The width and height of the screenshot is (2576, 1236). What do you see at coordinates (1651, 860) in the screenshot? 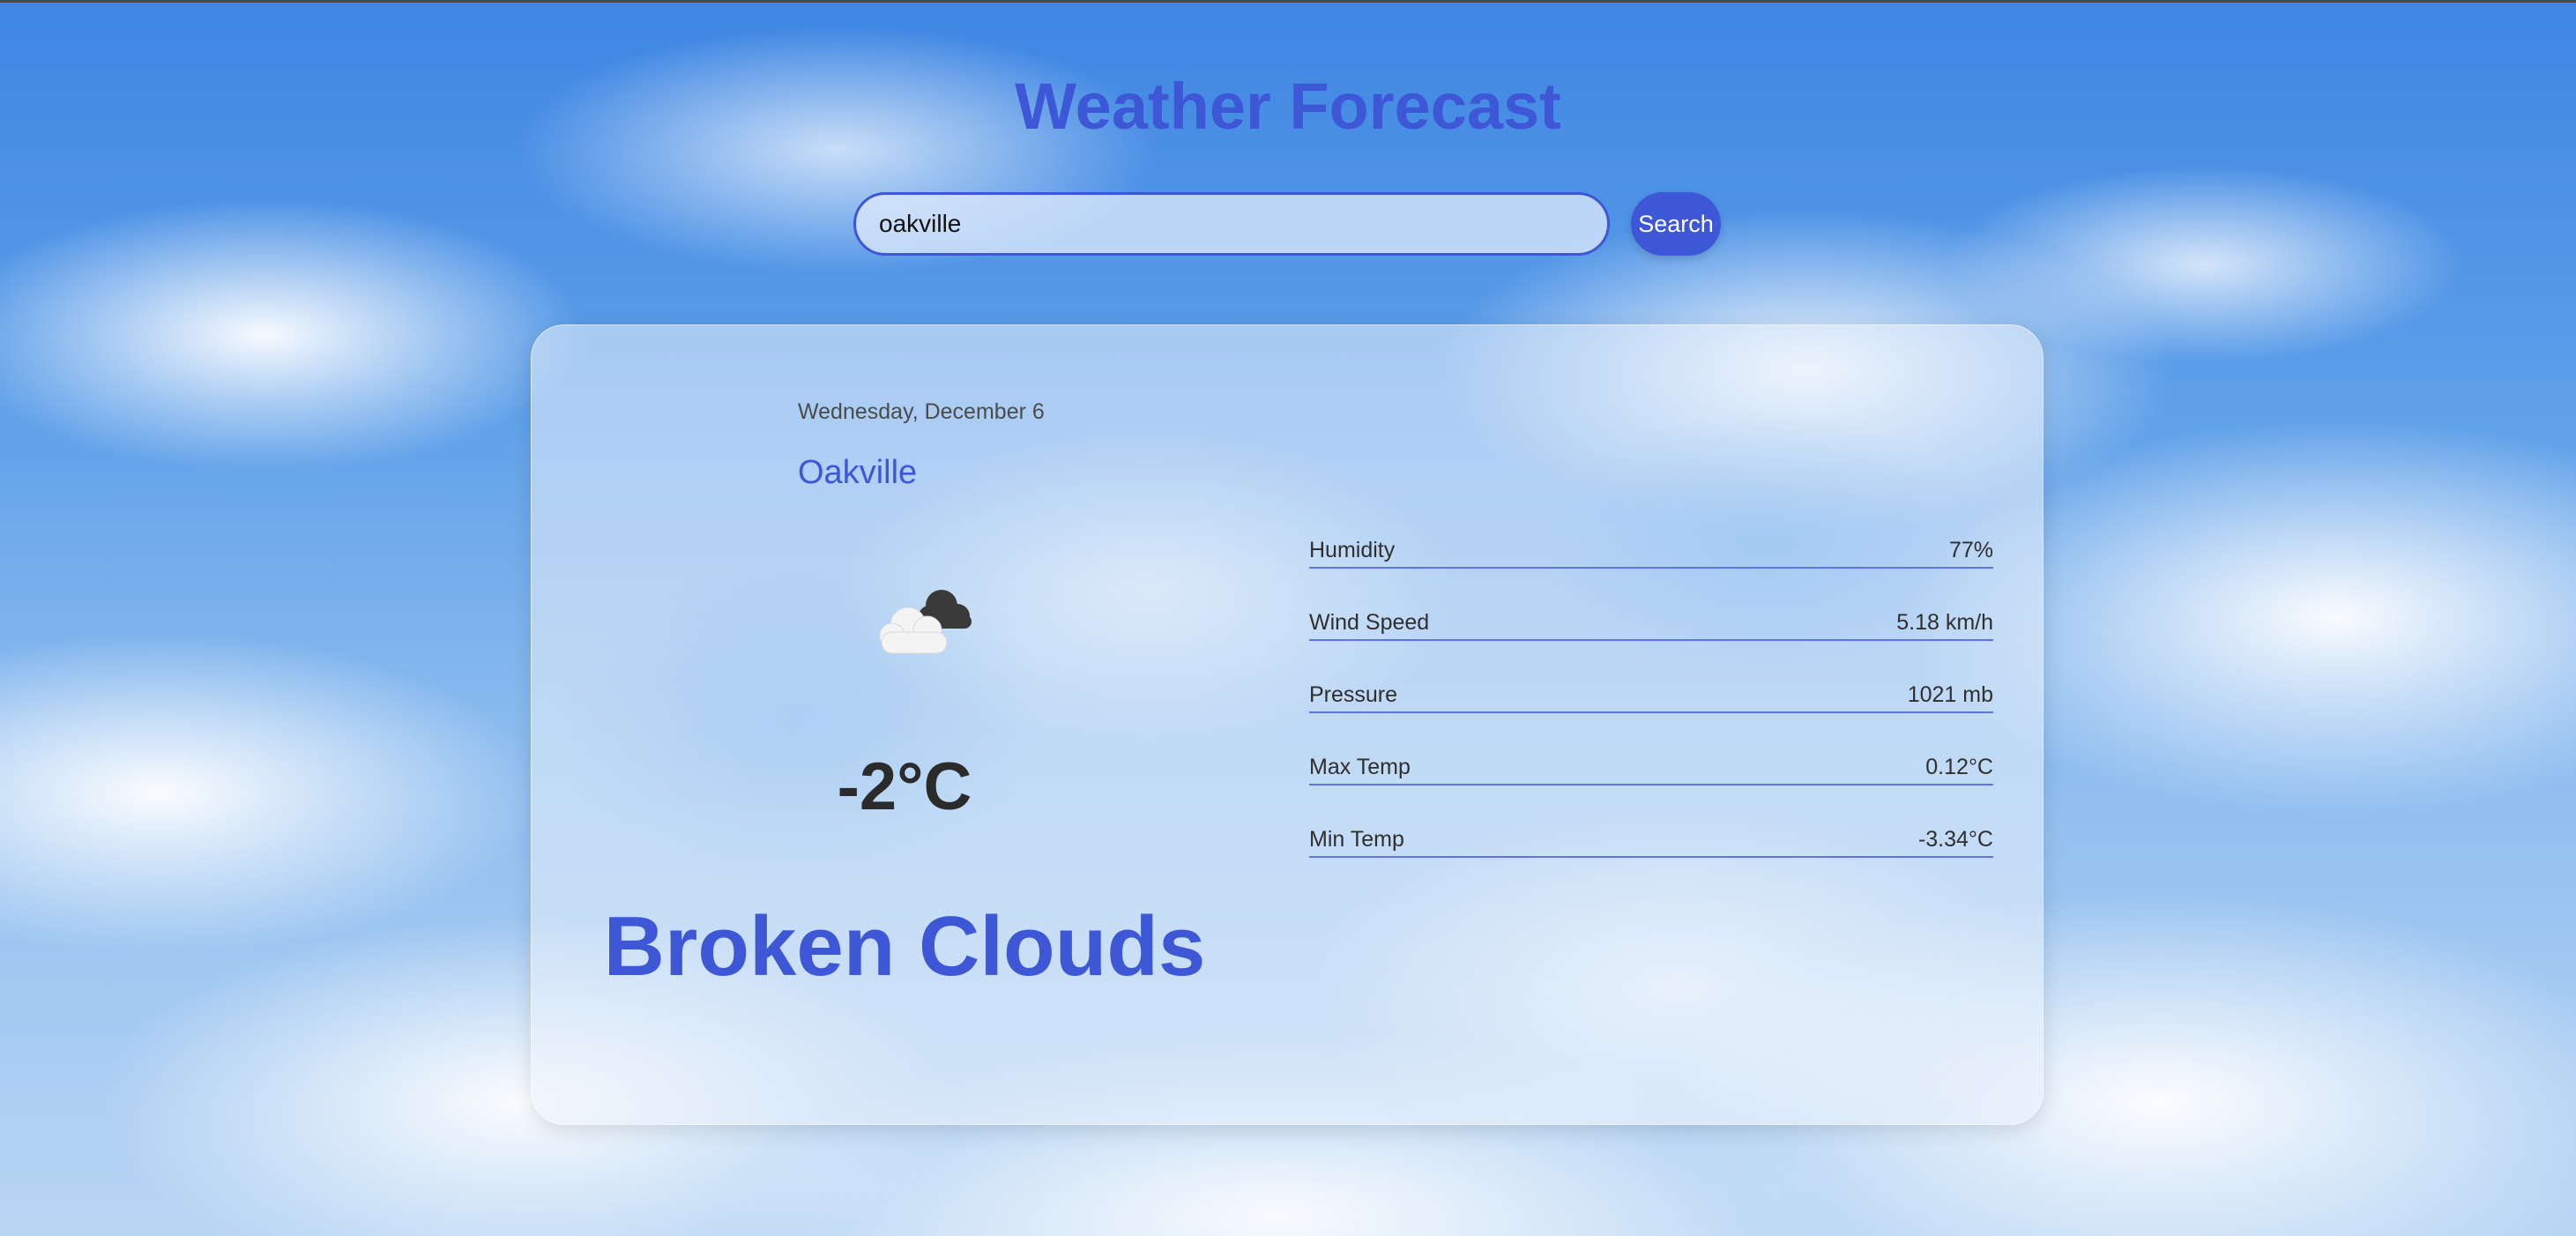
I see `detail-row-min-temp: Min Temp -3.34°C` at bounding box center [1651, 860].